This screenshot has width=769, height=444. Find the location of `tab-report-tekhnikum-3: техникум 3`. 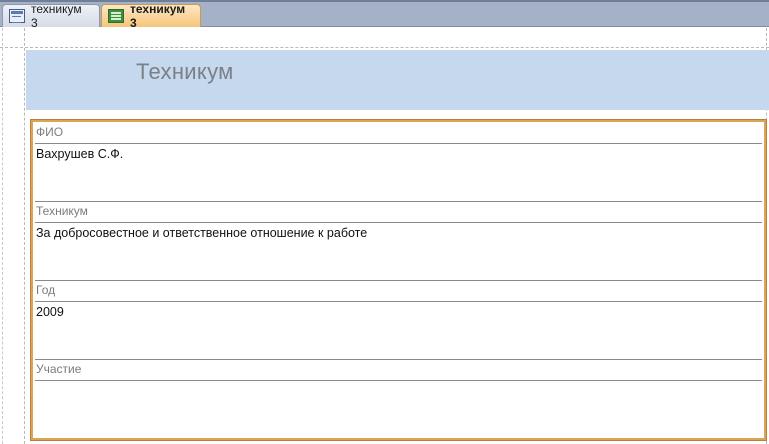

tab-report-tekhnikum-3: техникум 3 is located at coordinates (151, 16).